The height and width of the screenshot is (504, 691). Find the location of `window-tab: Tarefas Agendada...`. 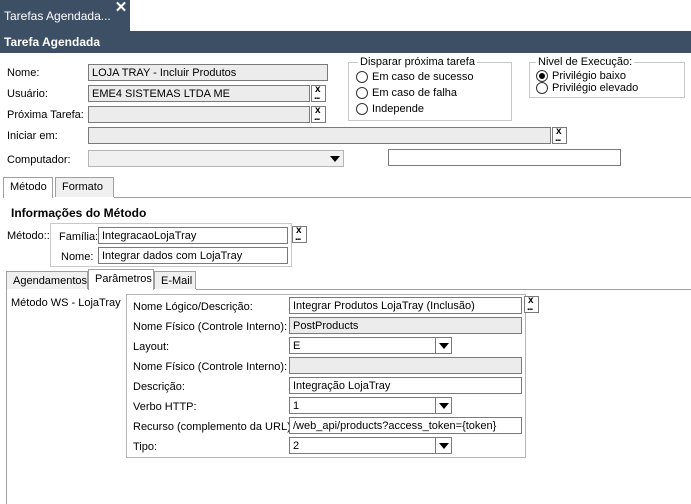

window-tab: Tarefas Agendada... is located at coordinates (65, 15).